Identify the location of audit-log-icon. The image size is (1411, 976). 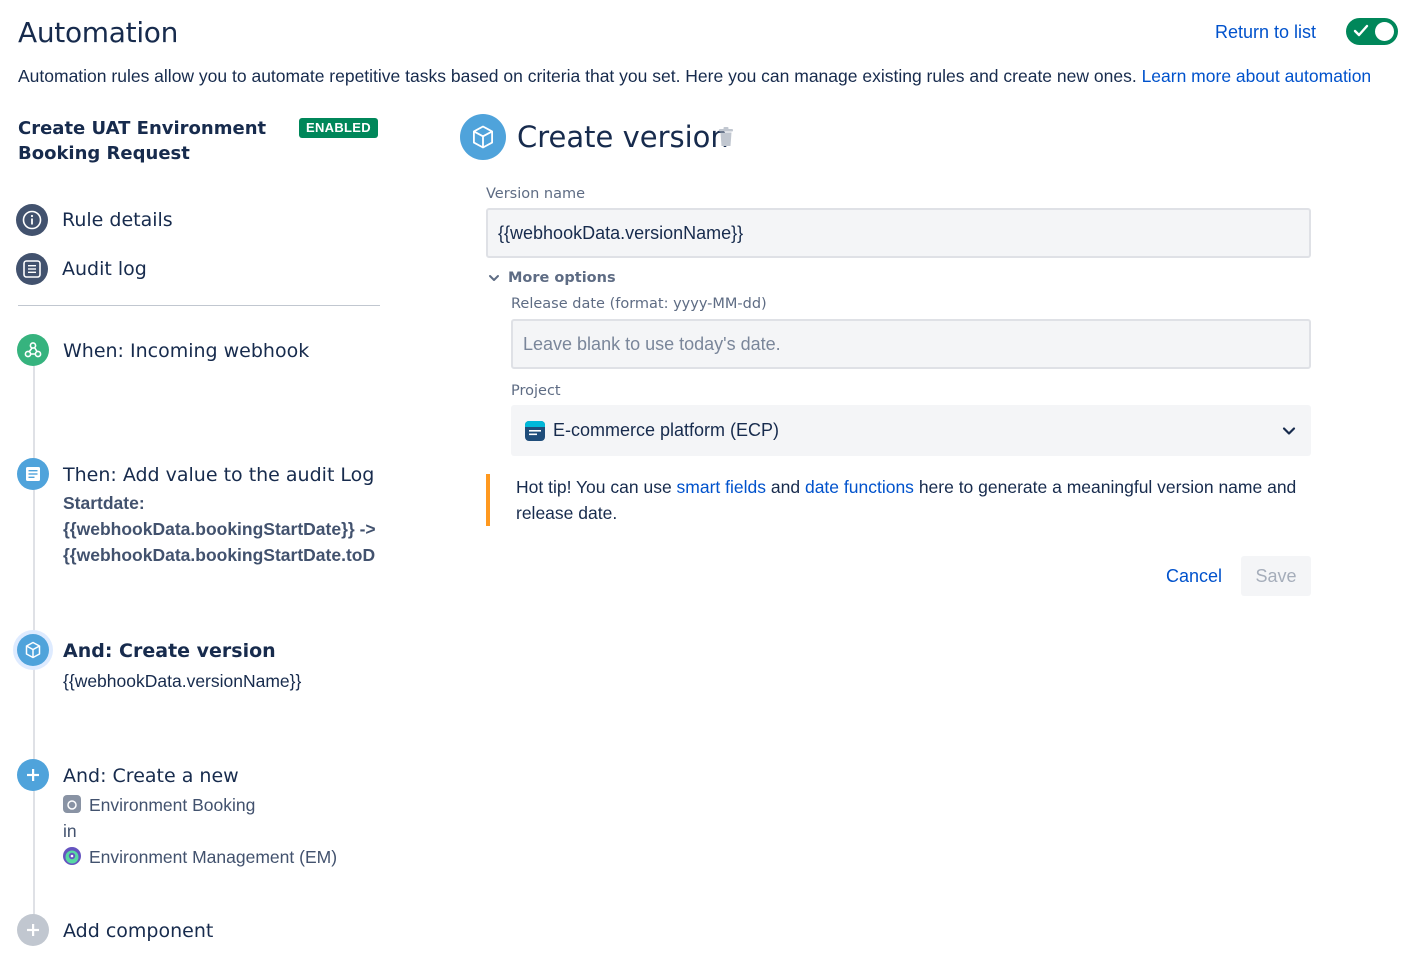
(33, 474).